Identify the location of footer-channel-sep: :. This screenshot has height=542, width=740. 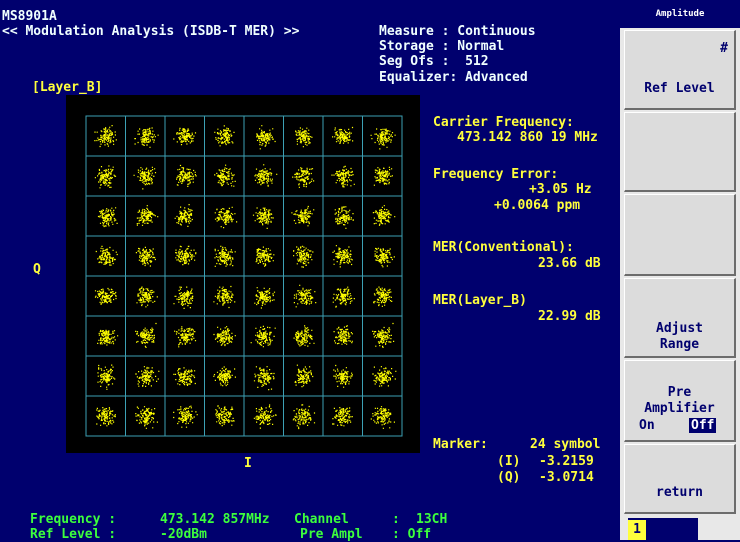
(396, 519).